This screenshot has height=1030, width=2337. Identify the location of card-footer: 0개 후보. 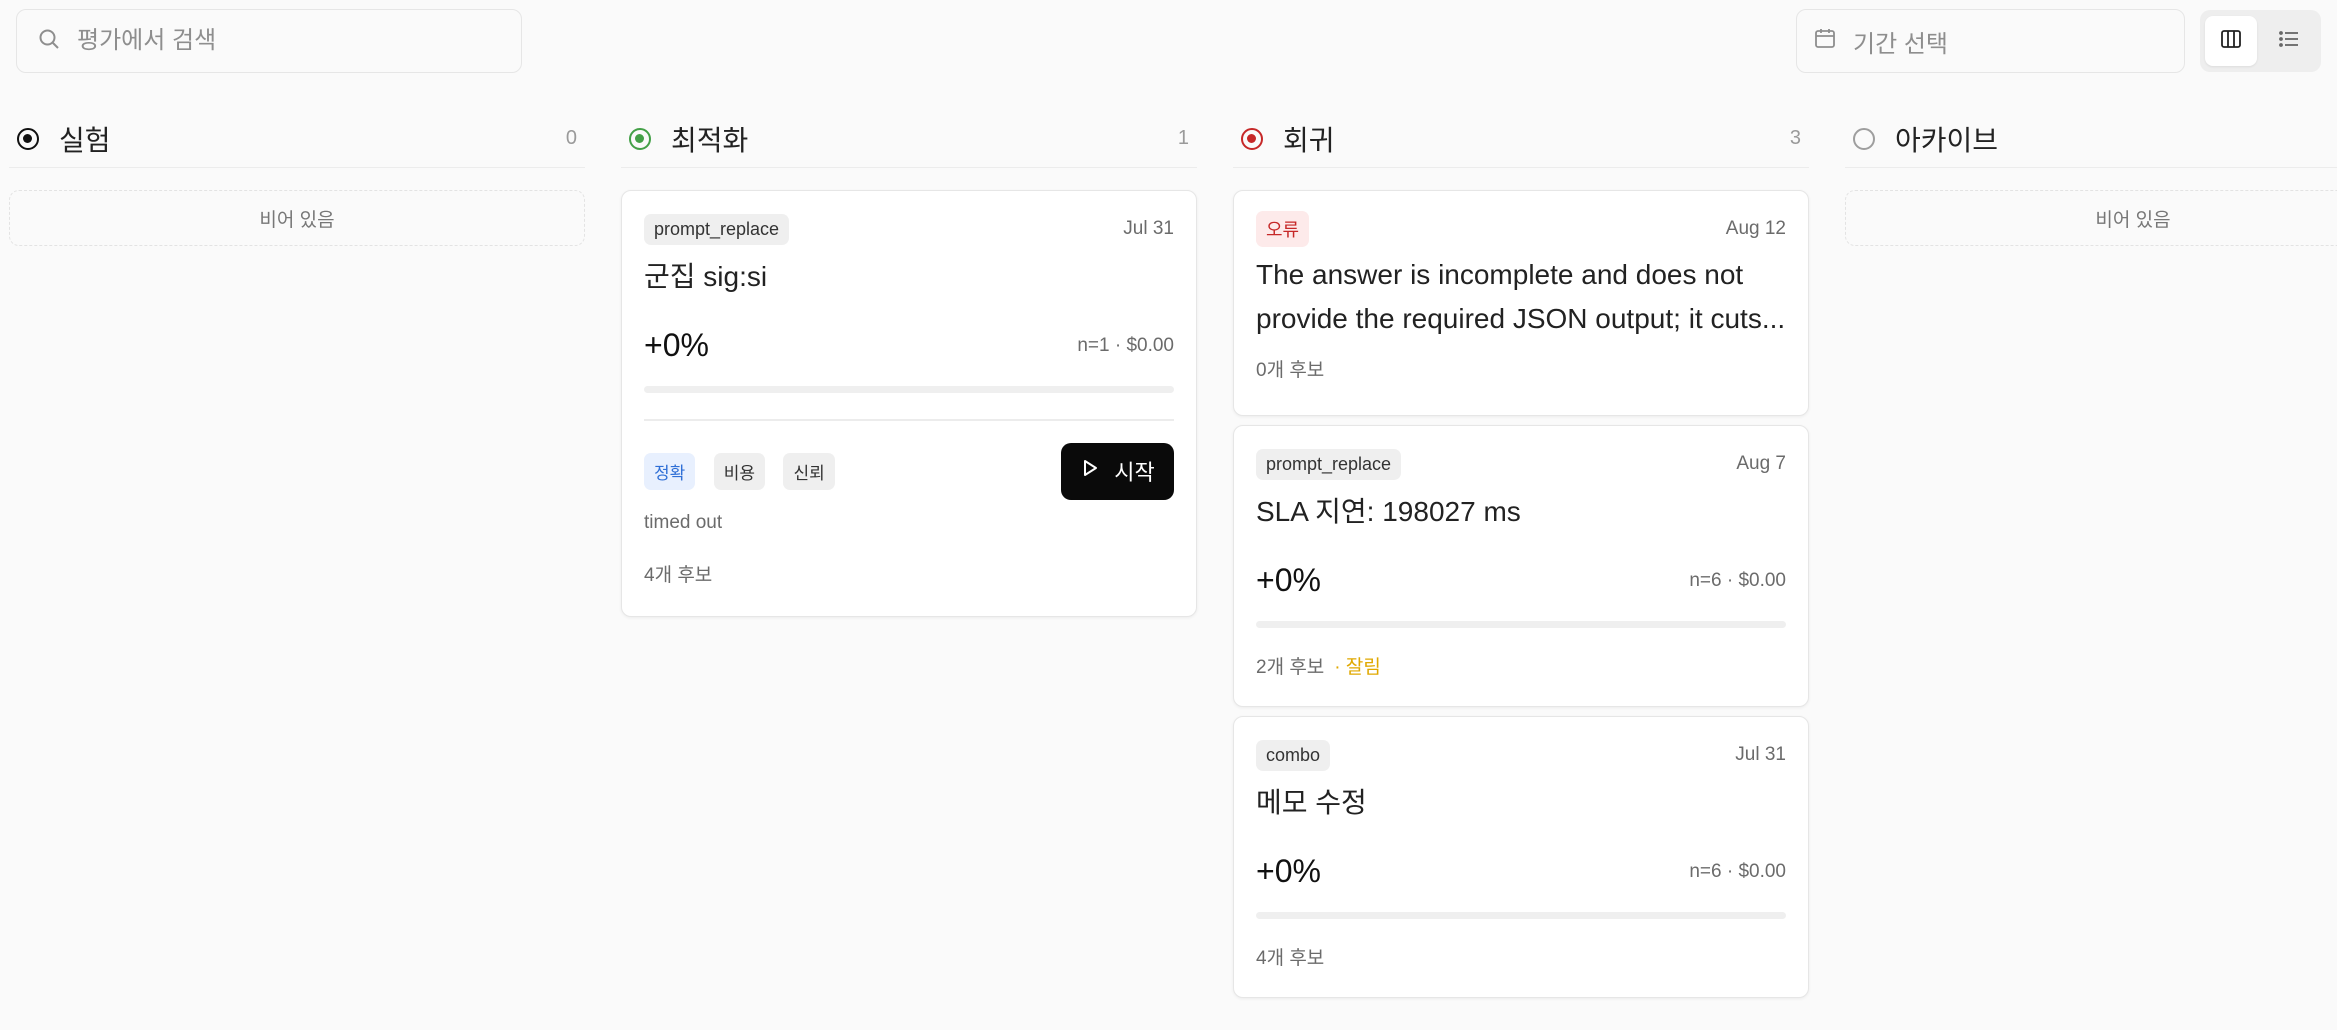
(1290, 370).